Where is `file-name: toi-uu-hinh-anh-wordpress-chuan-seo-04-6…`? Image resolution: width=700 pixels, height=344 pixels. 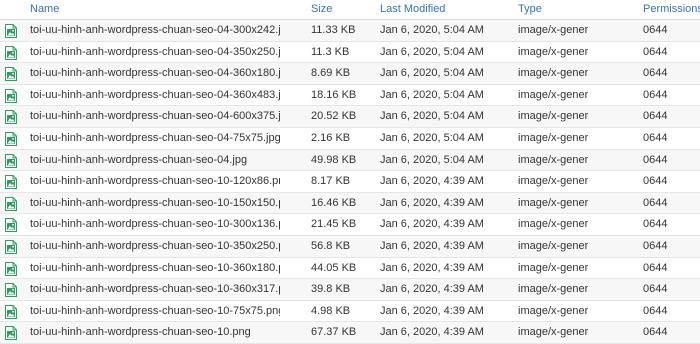 file-name: toi-uu-hinh-anh-wordpress-chuan-seo-04-6… is located at coordinates (155, 116).